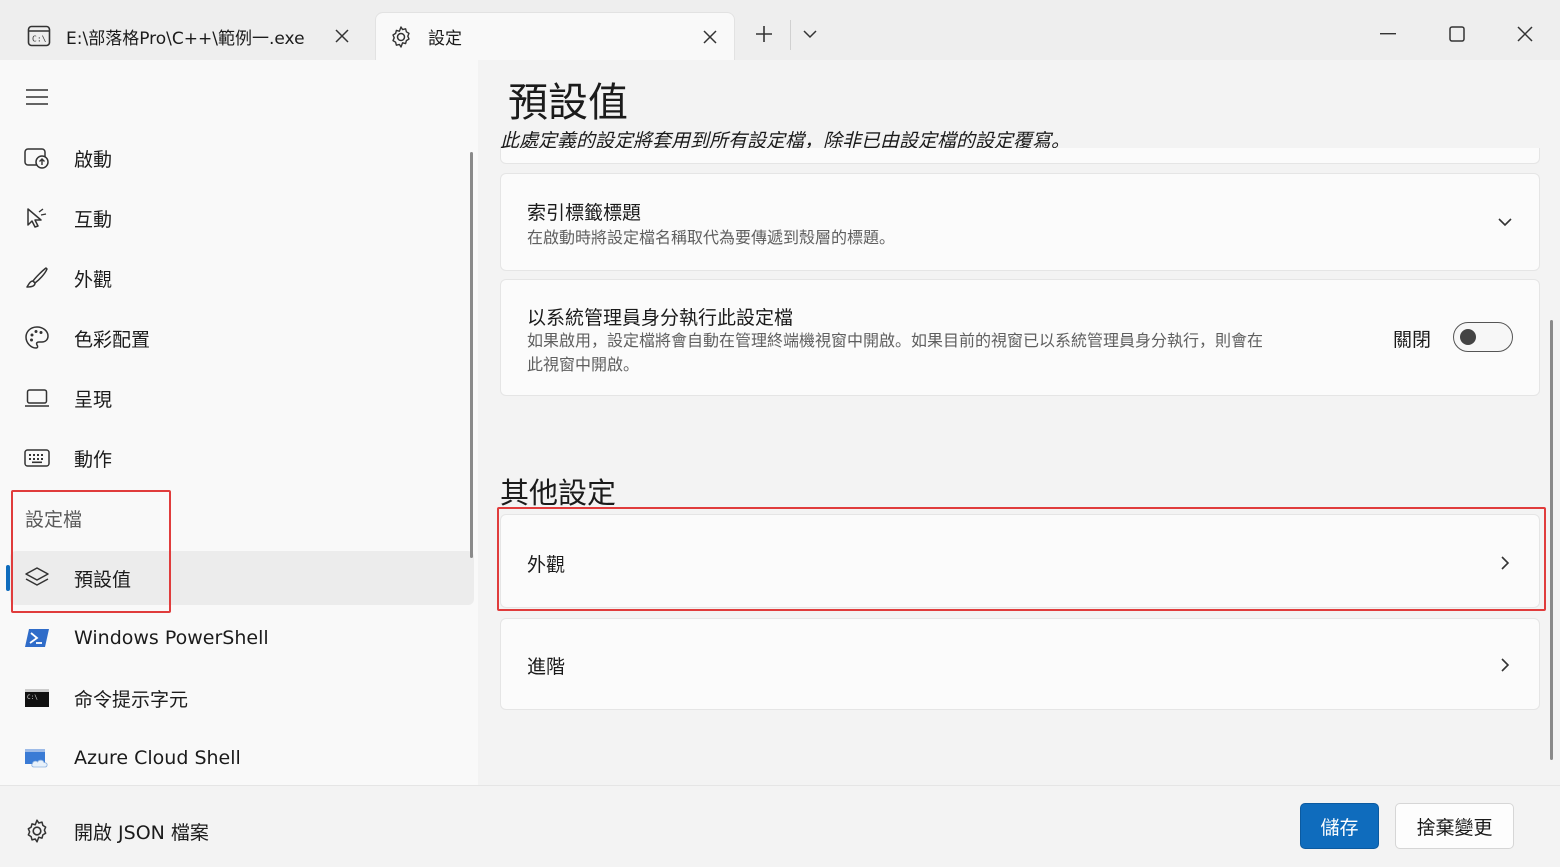 This screenshot has width=1560, height=867. I want to click on sidebar-item-label: 呈現, so click(93, 399).